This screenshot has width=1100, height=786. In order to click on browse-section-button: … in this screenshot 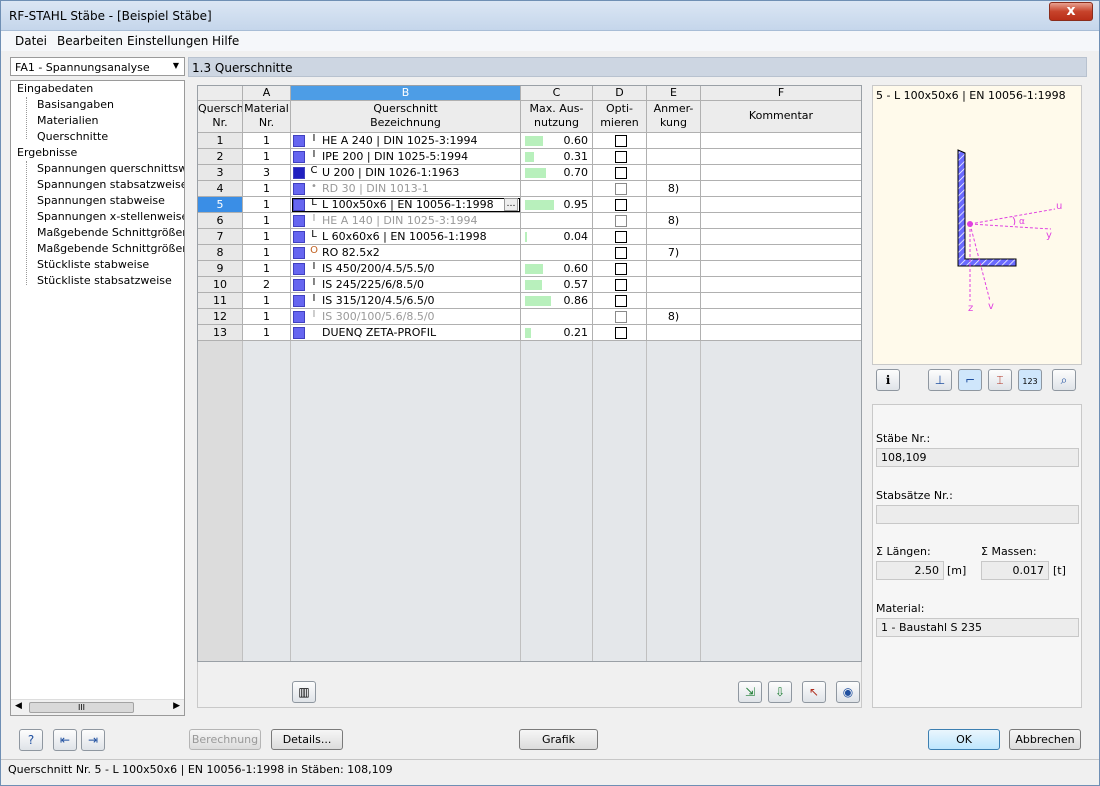, I will do `click(511, 204)`.